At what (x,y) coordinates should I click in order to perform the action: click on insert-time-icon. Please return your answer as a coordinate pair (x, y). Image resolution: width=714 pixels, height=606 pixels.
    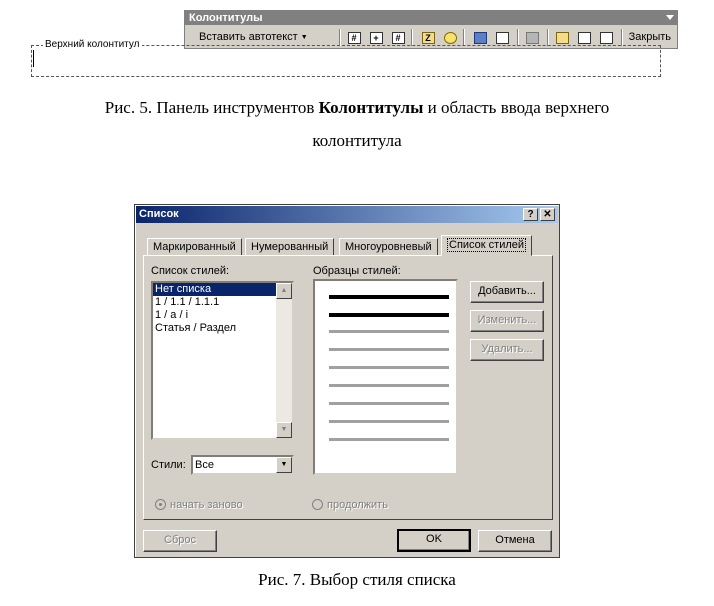
    Looking at the image, I should click on (450, 37).